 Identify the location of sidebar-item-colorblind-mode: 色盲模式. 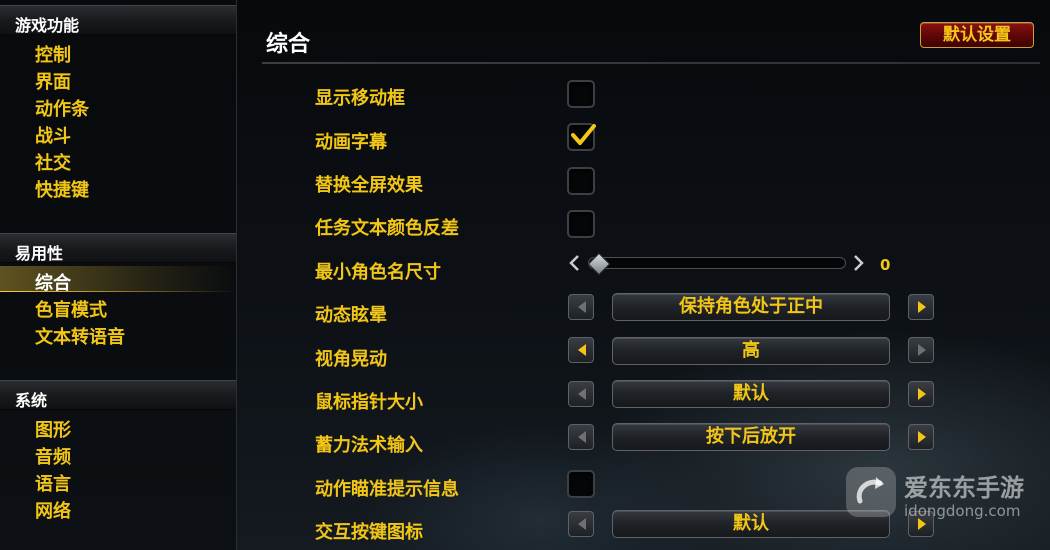
(118, 307).